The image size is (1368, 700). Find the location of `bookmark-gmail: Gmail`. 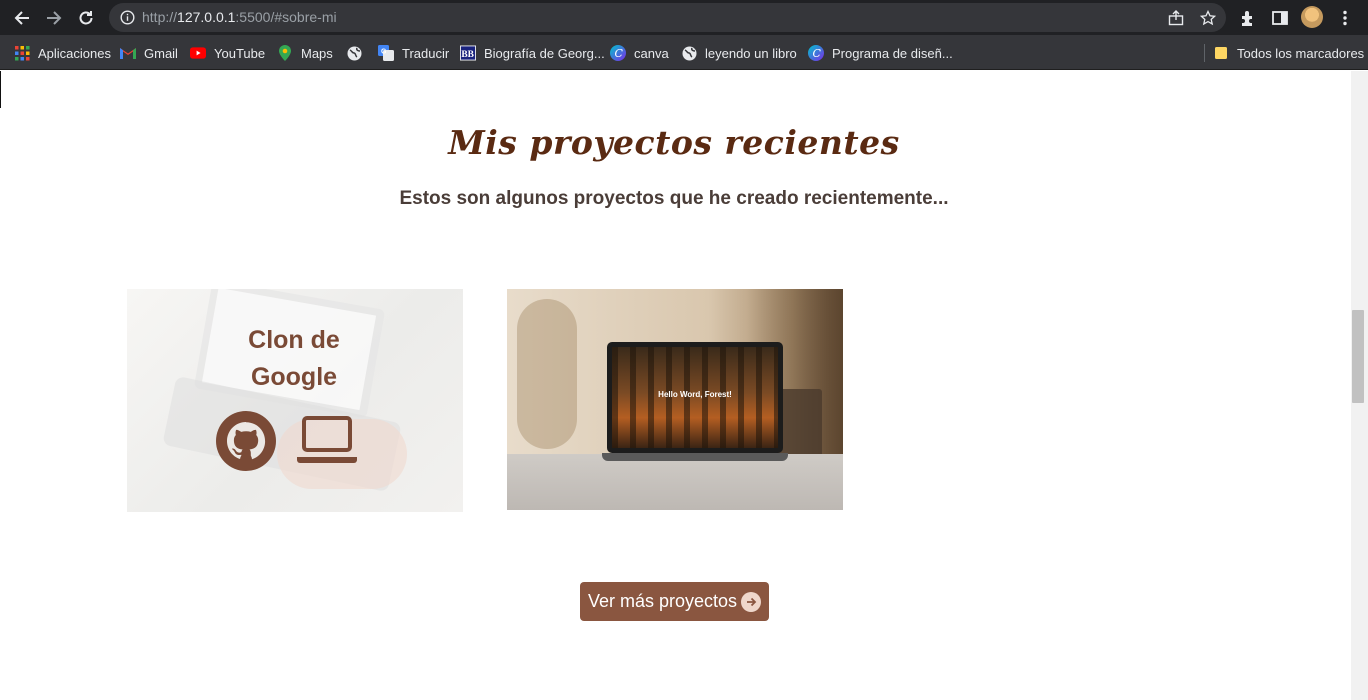

bookmark-gmail: Gmail is located at coordinates (149, 53).